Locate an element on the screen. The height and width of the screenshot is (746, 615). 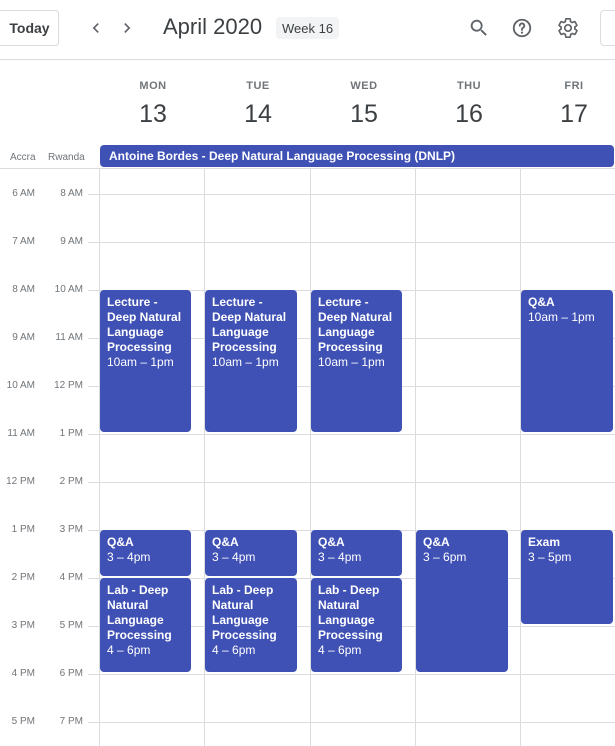
event-qa-wed: Q&A 3 – 4pm is located at coordinates (356, 553).